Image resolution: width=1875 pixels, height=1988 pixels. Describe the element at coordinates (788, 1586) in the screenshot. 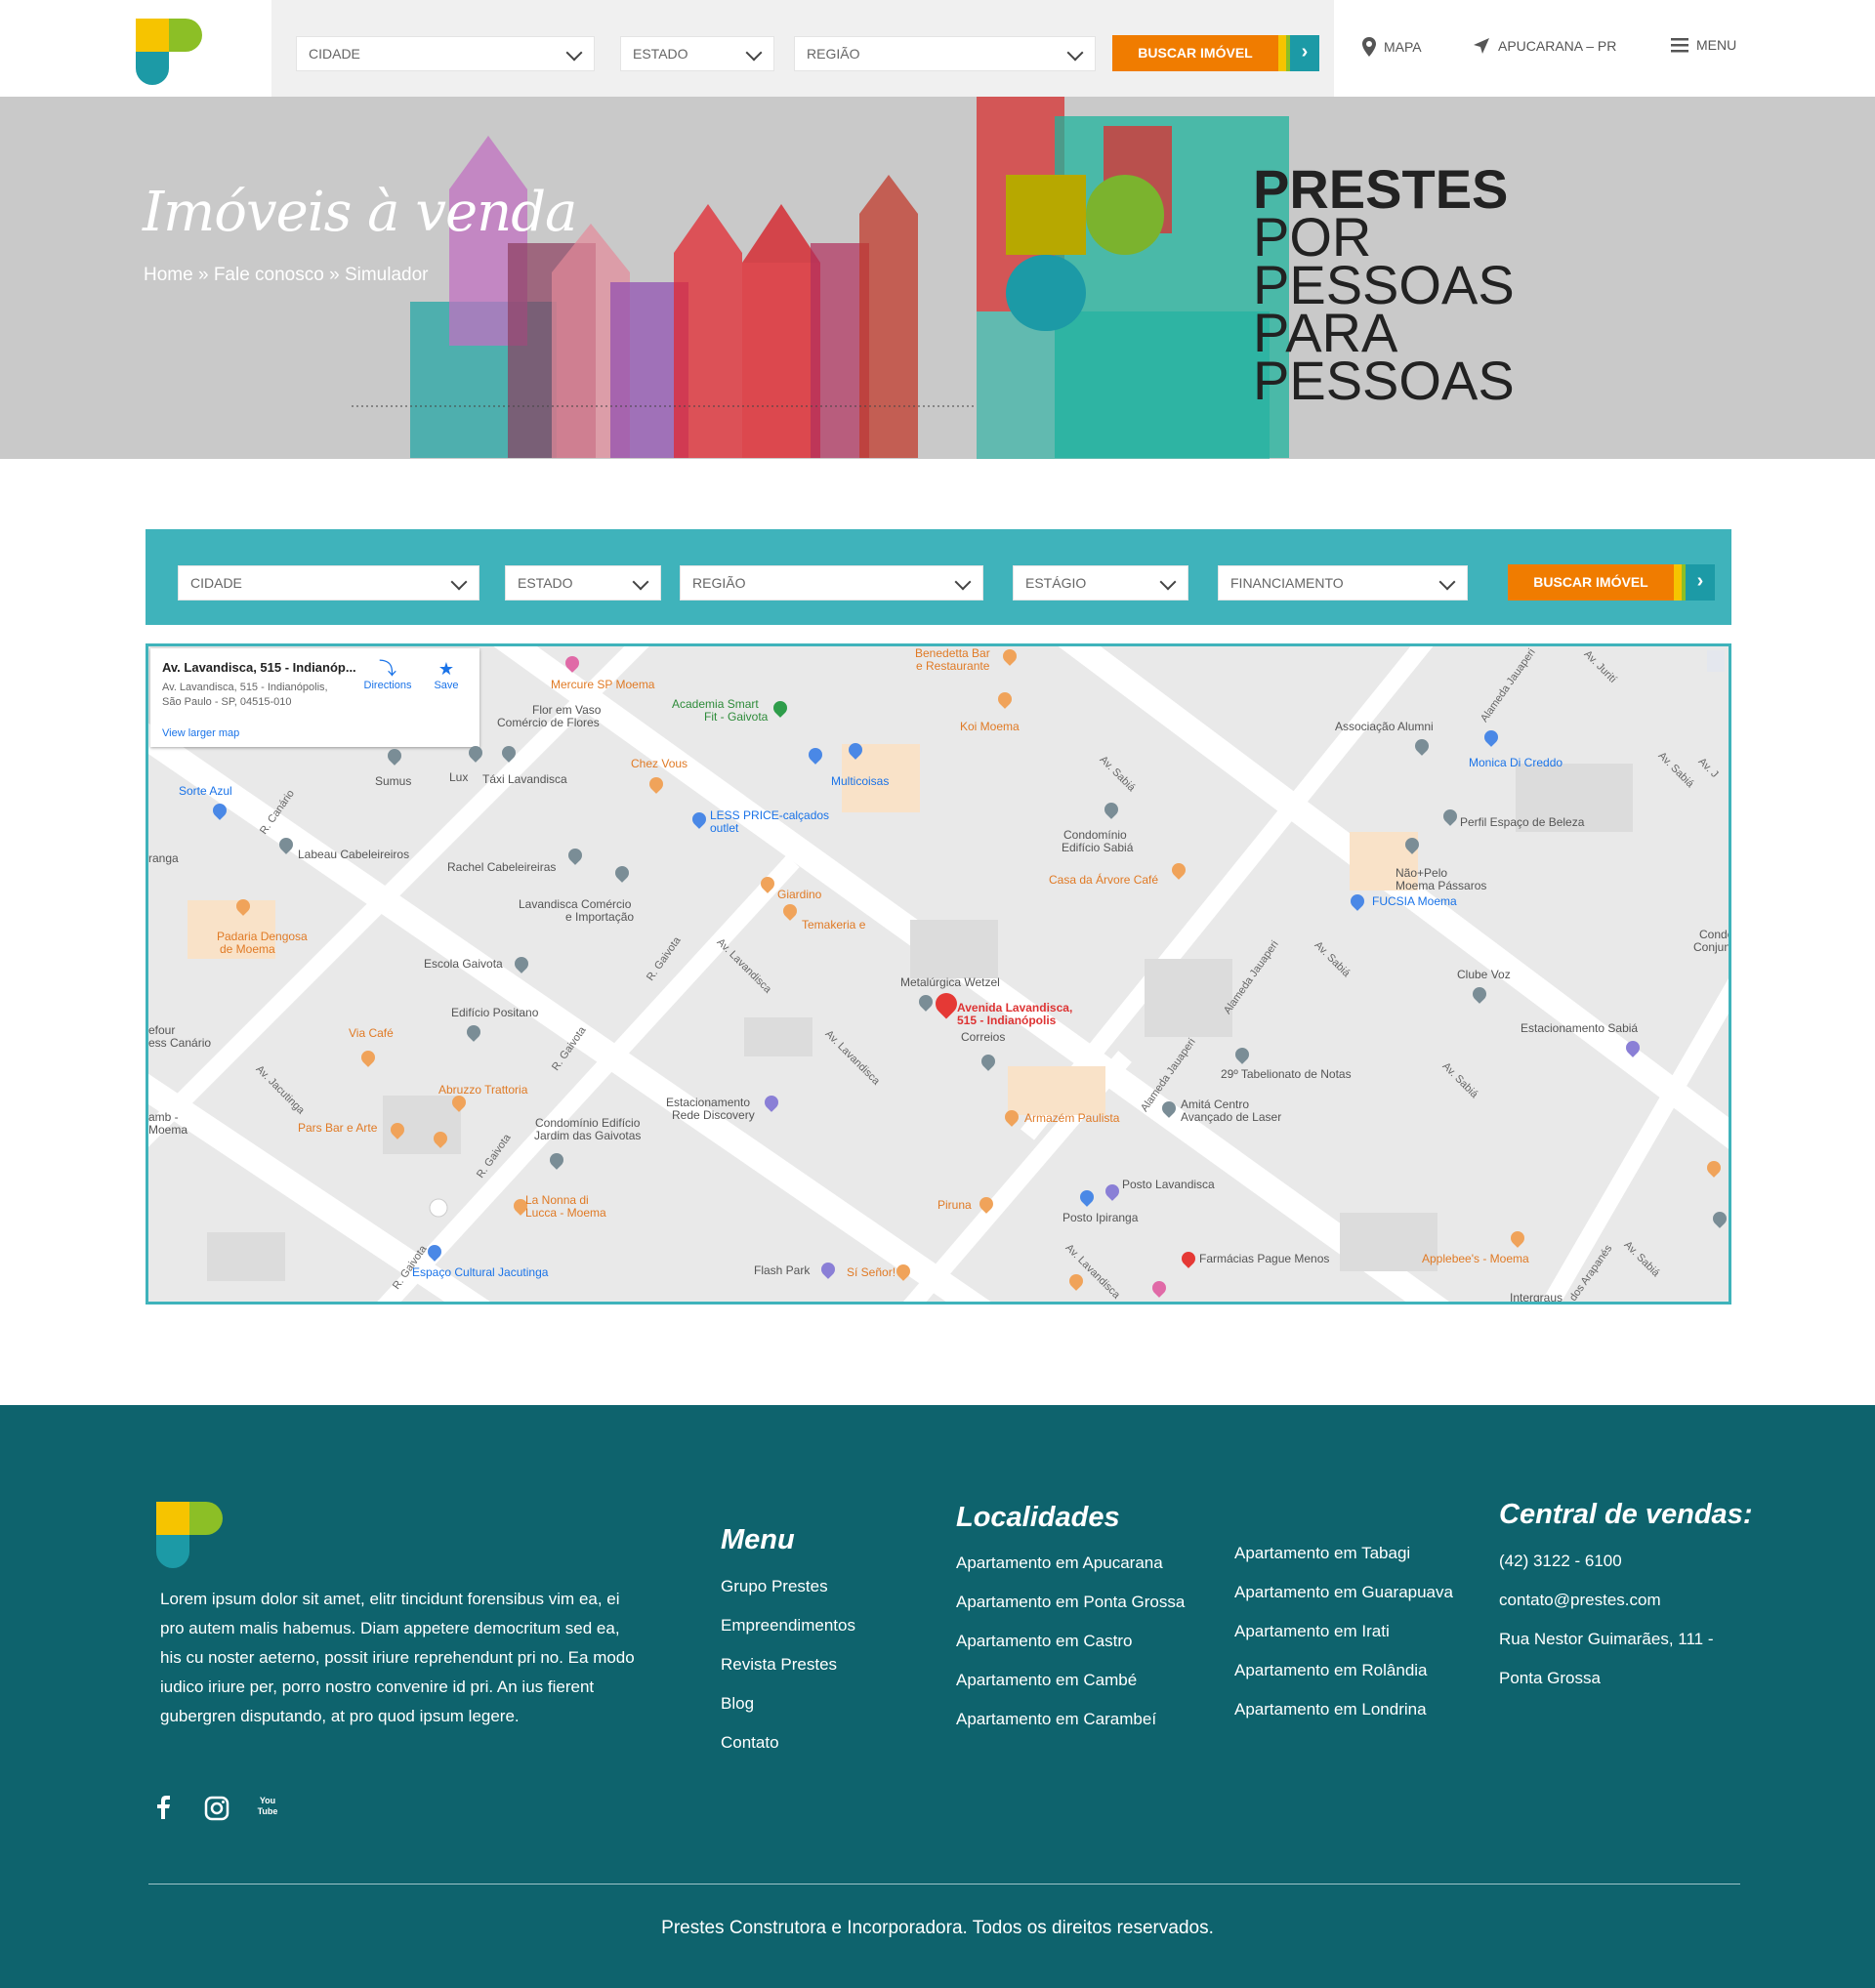

I see `footer-menu-link: Grupo Prestes` at that location.